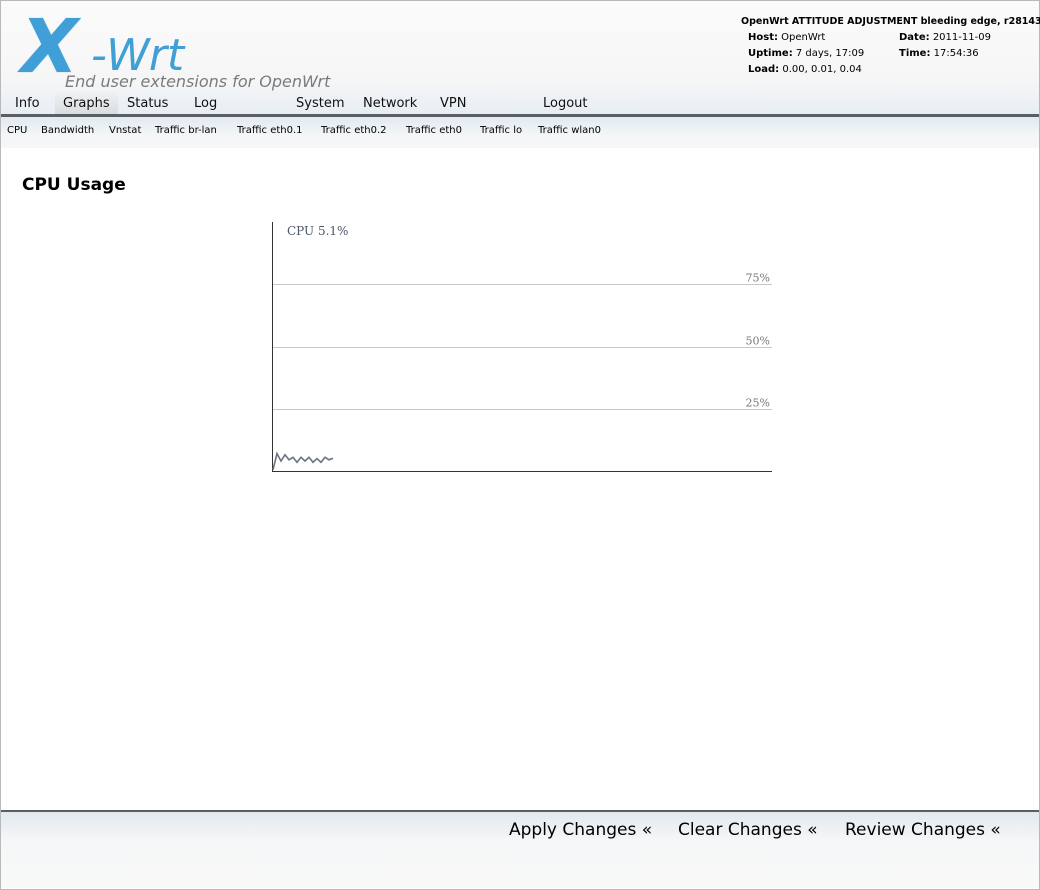 This screenshot has width=1040, height=890. What do you see at coordinates (580, 830) in the screenshot?
I see `apply-changes-link: Apply Changes «` at bounding box center [580, 830].